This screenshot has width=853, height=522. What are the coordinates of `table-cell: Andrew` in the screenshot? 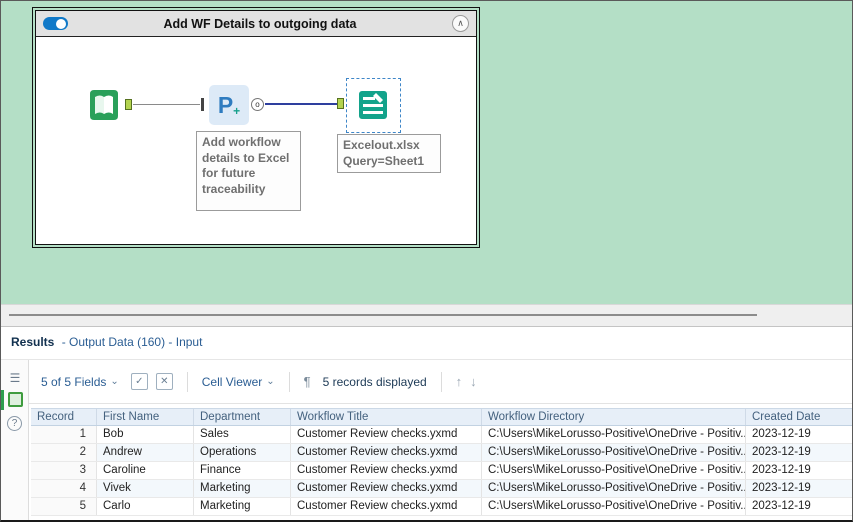 It's located at (145, 452).